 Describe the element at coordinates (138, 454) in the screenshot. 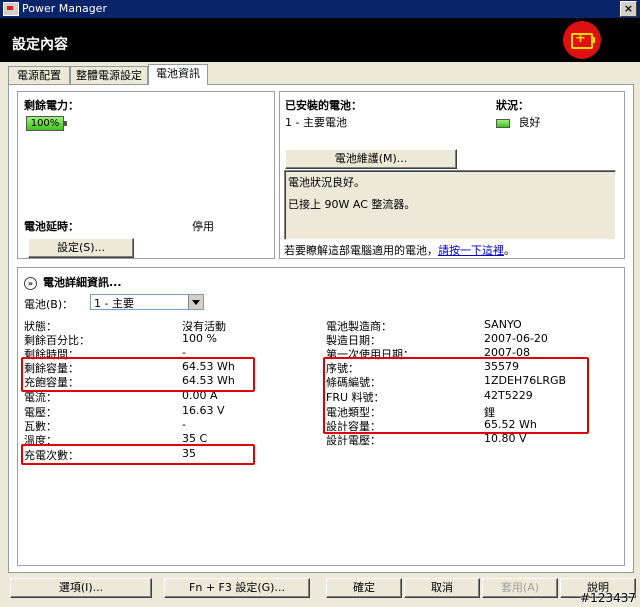

I see `highlight-cycle-count` at that location.